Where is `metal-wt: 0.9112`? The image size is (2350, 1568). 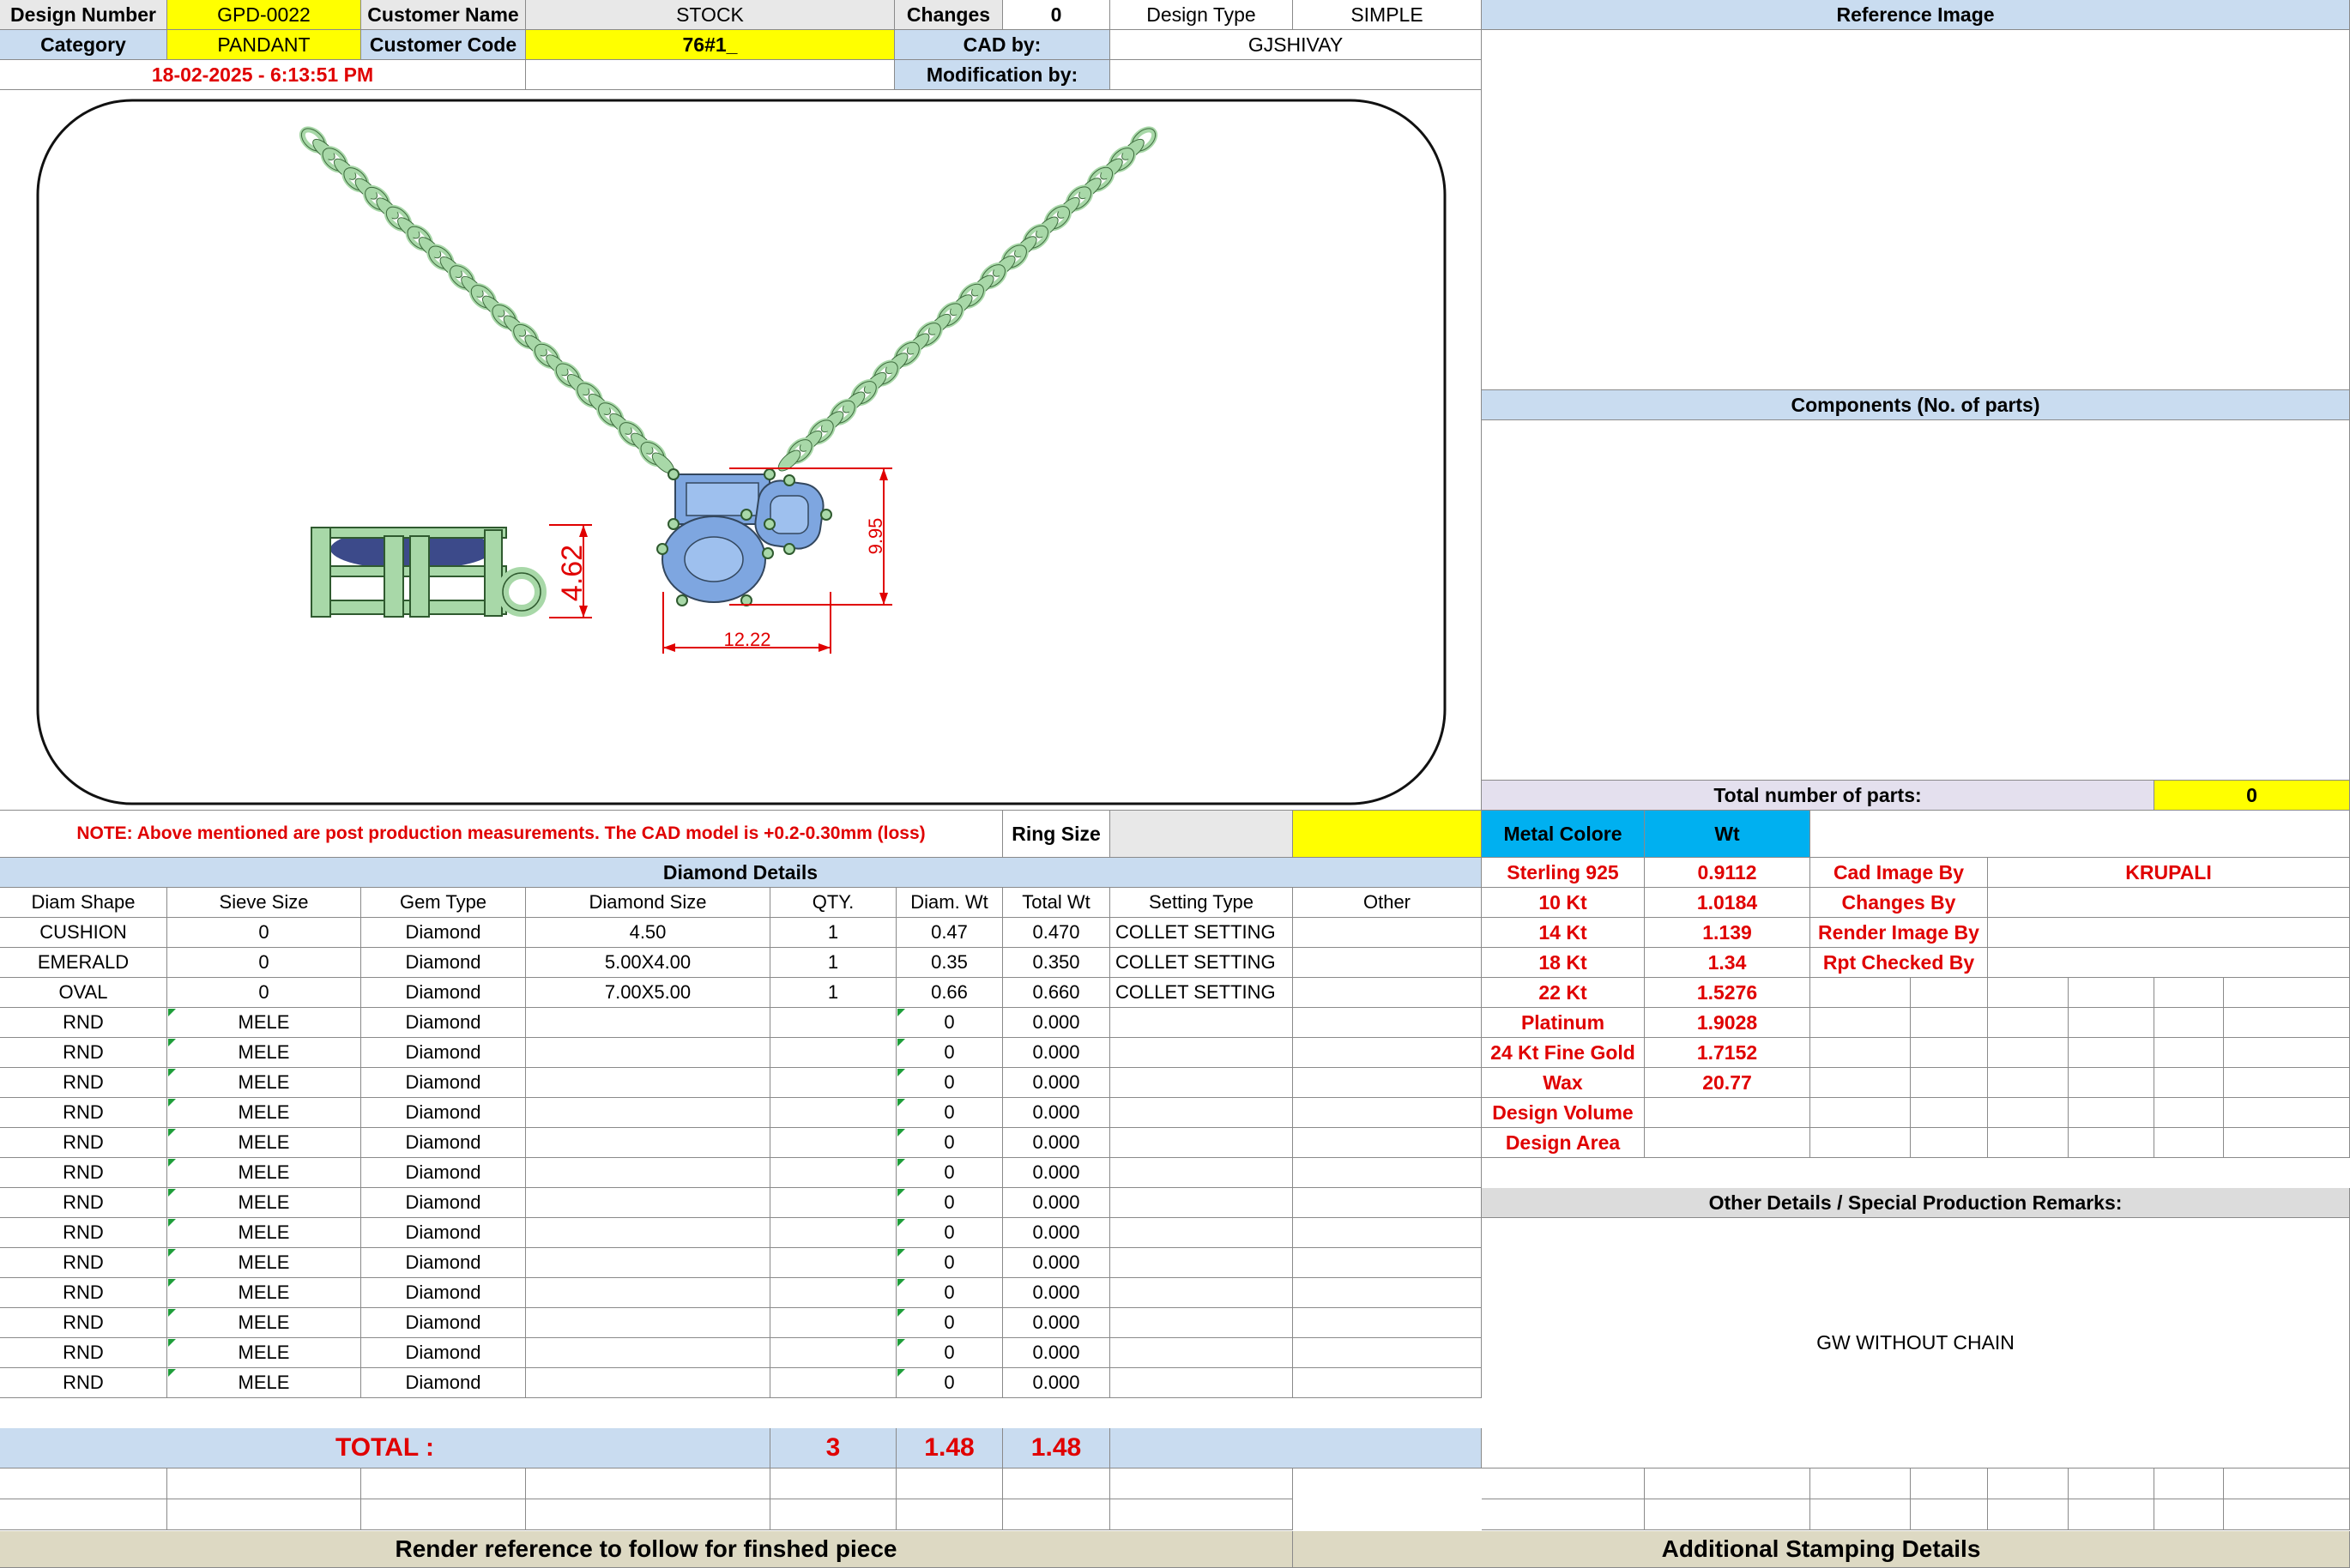
metal-wt: 0.9112 is located at coordinates (1727, 873).